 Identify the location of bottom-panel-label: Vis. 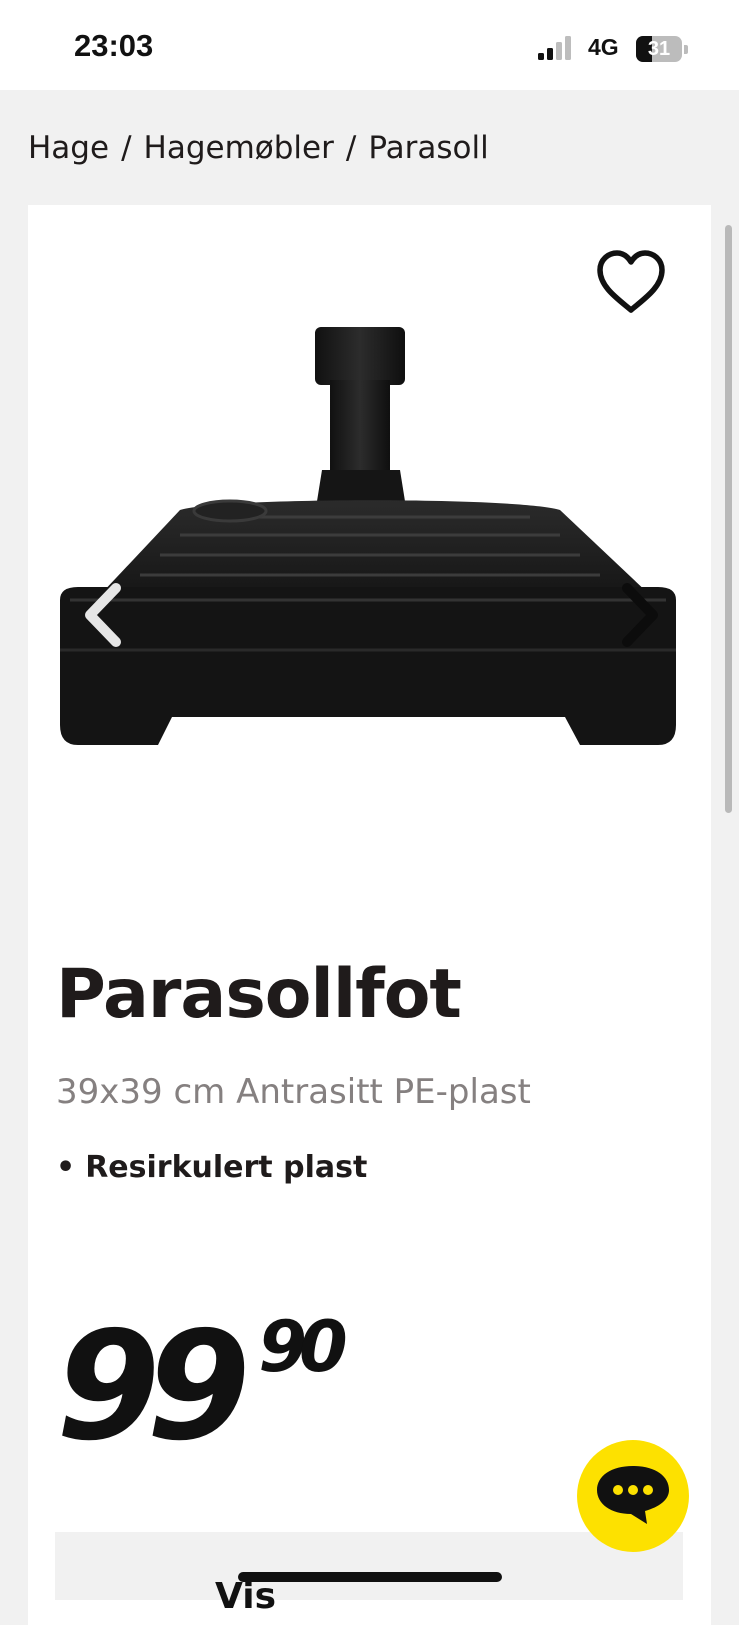
(245, 1596).